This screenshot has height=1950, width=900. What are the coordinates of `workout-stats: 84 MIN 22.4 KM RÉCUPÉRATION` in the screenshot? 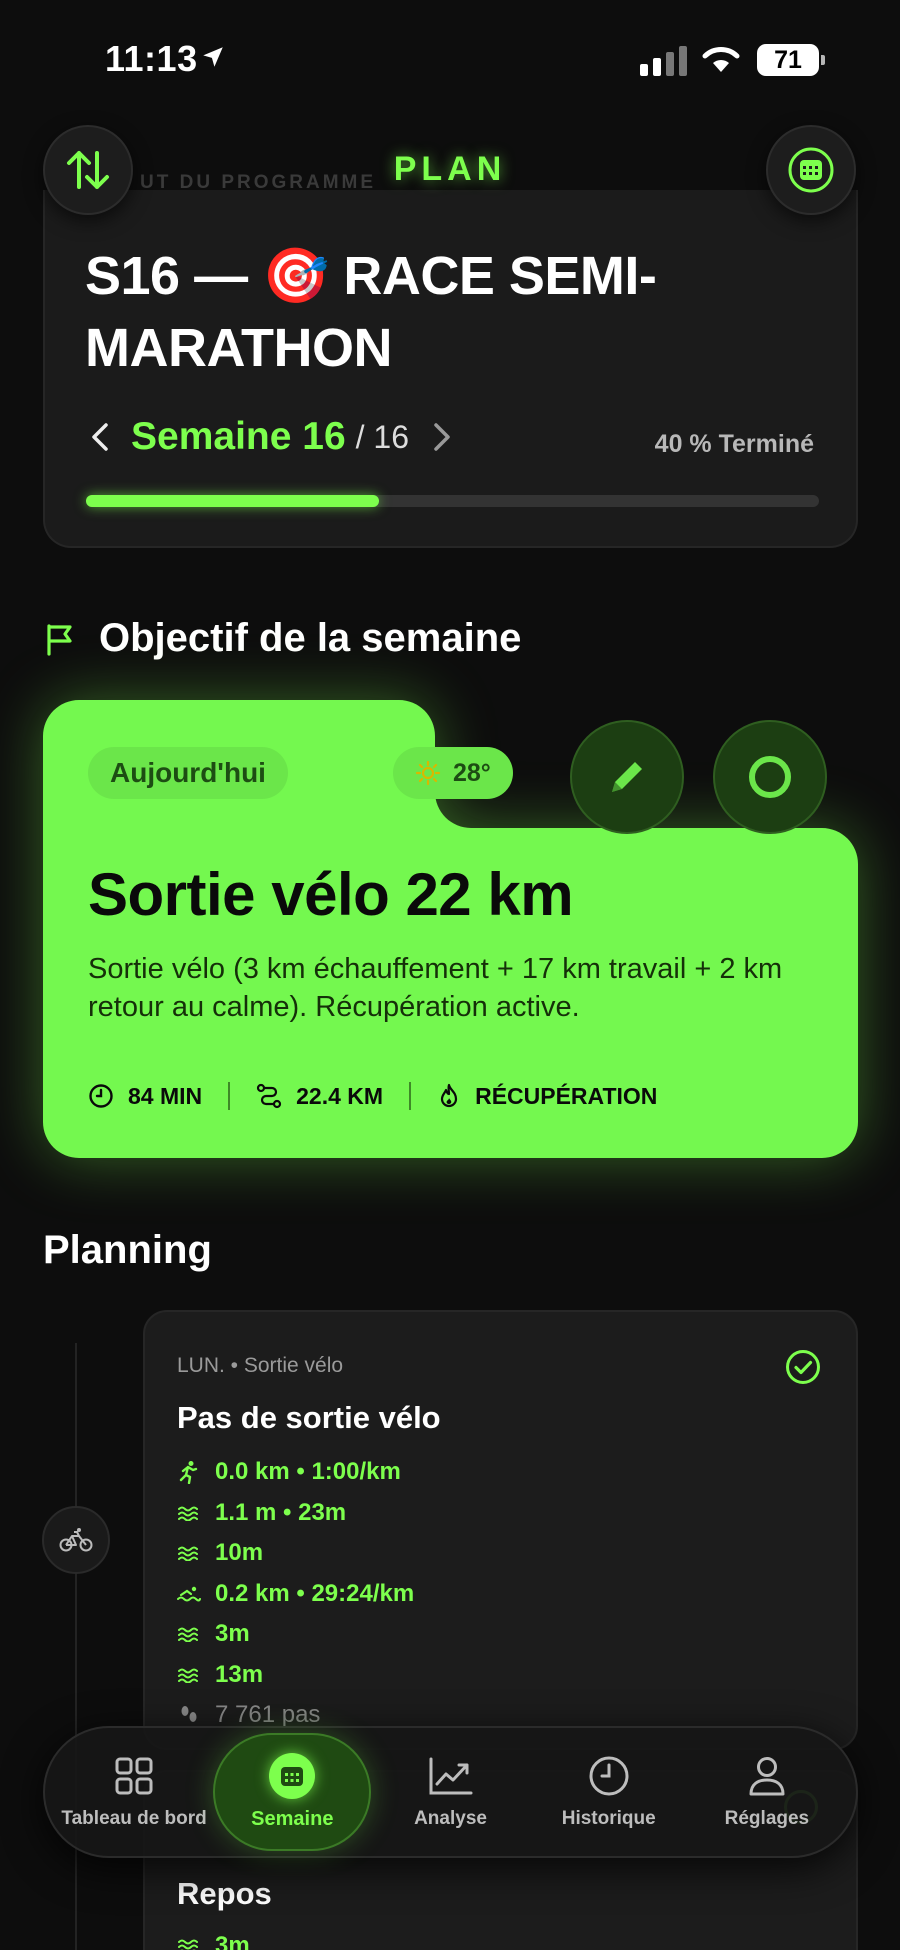 It's located at (372, 1096).